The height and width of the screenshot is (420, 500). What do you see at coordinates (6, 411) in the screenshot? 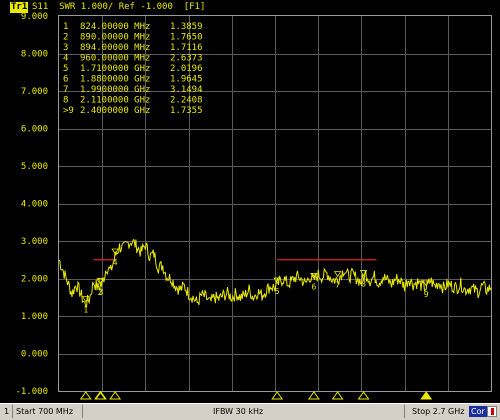
I see `channel-number: 1` at bounding box center [6, 411].